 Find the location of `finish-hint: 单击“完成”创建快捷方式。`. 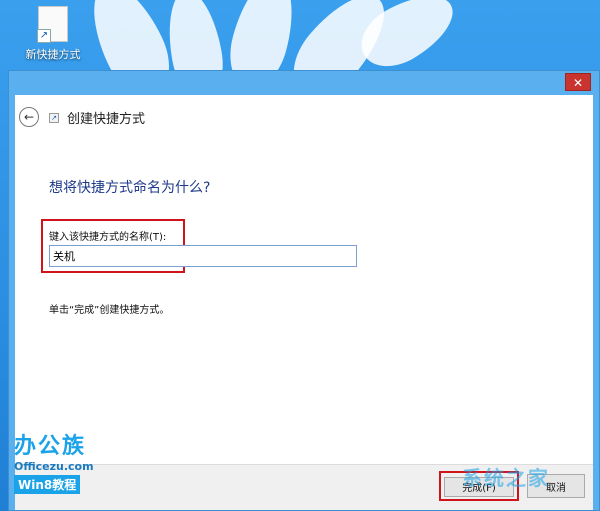

finish-hint: 单击“完成”创建快捷方式。 is located at coordinates (109, 310).